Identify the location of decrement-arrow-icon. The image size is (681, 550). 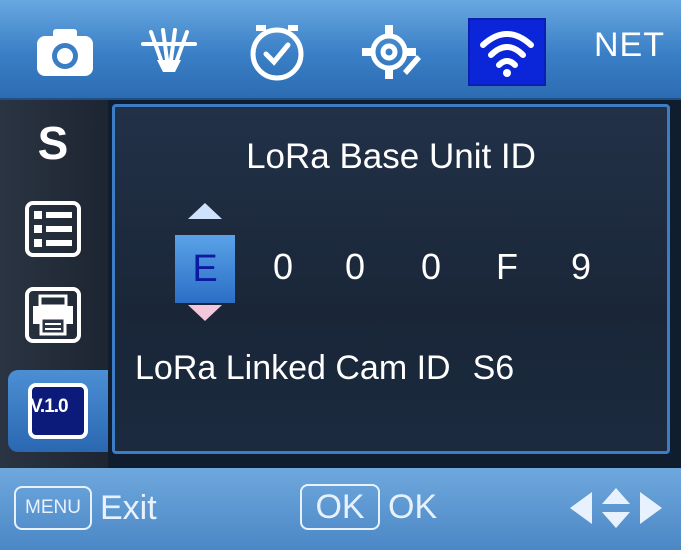
(205, 313).